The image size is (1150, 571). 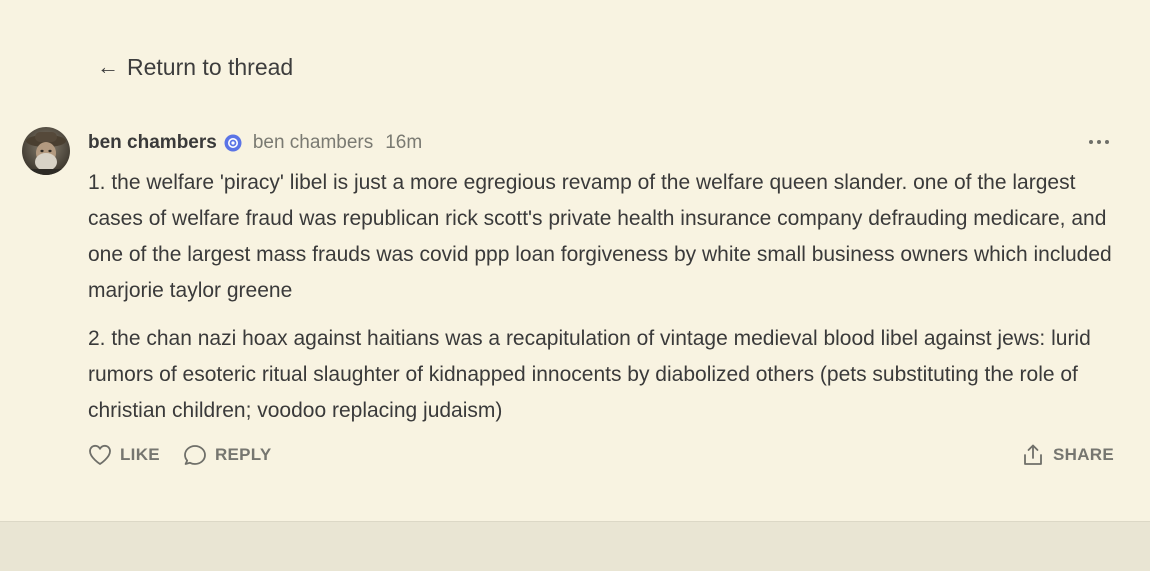 What do you see at coordinates (140, 454) in the screenshot?
I see `like-label: LIKE` at bounding box center [140, 454].